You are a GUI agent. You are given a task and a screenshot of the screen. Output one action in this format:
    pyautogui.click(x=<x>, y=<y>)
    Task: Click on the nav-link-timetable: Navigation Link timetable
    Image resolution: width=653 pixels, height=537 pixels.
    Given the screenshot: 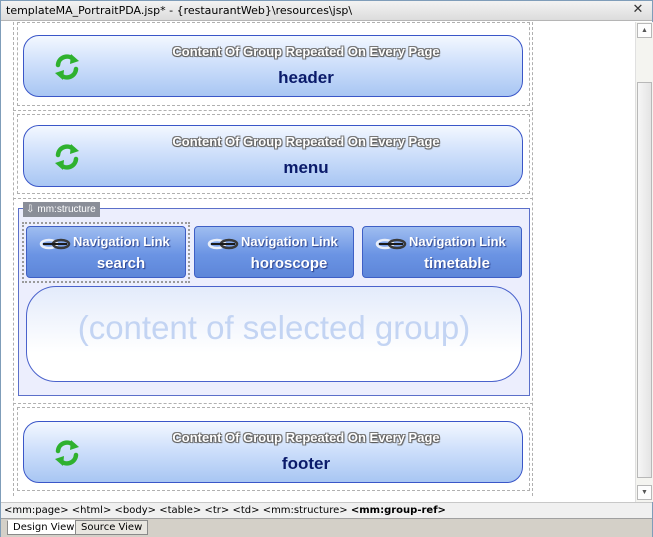 What is the action you would take?
    pyautogui.click(x=442, y=252)
    